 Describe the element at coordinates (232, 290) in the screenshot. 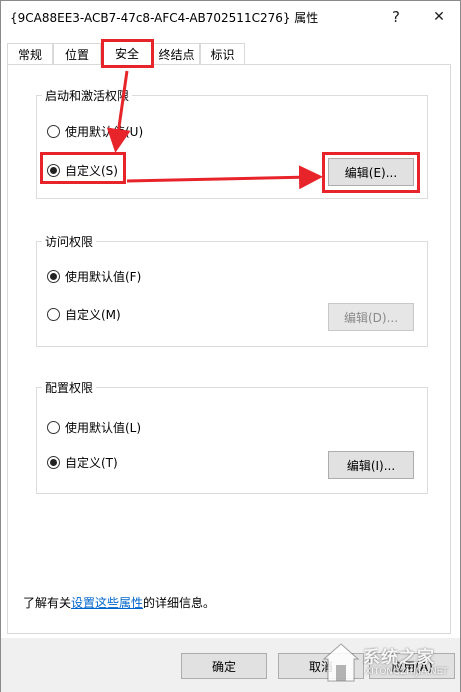

I see `access-permissions-group: 访问权限` at that location.